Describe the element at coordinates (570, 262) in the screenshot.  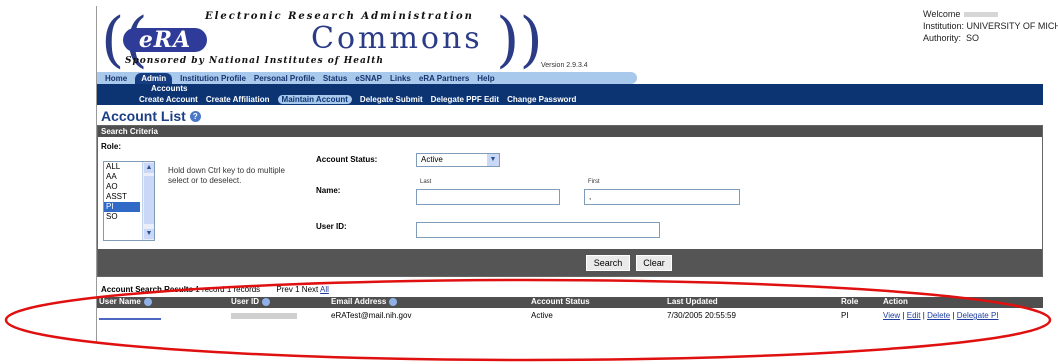
I see `search-button-bar` at that location.